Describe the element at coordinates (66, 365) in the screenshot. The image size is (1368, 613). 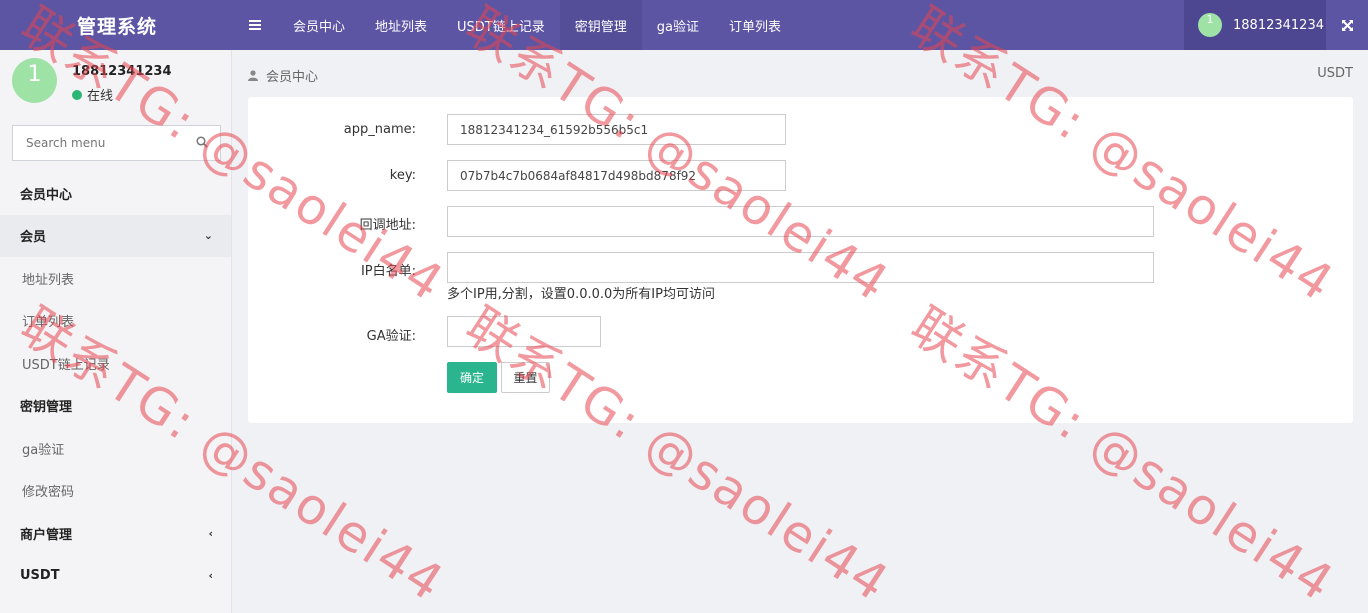
I see `sidebar-item-label: USDT链上记录` at that location.